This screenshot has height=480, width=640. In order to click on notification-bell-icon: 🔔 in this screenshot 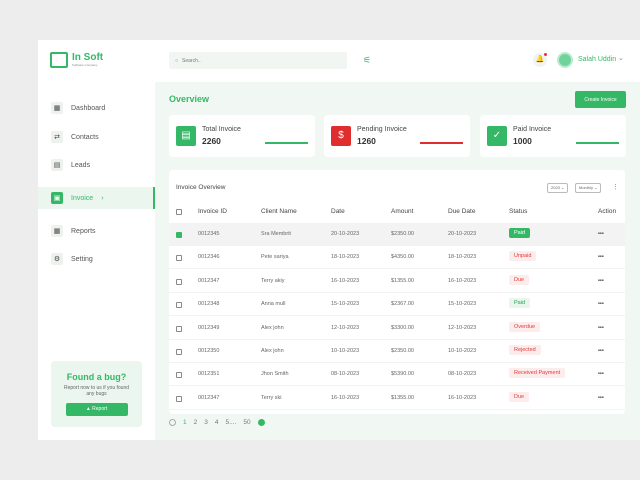, I will do `click(540, 60)`.